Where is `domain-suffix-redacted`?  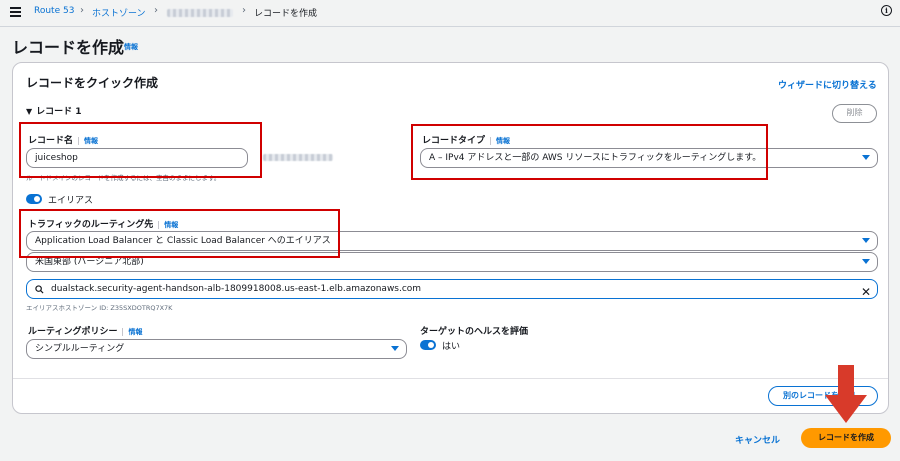 domain-suffix-redacted is located at coordinates (298, 157).